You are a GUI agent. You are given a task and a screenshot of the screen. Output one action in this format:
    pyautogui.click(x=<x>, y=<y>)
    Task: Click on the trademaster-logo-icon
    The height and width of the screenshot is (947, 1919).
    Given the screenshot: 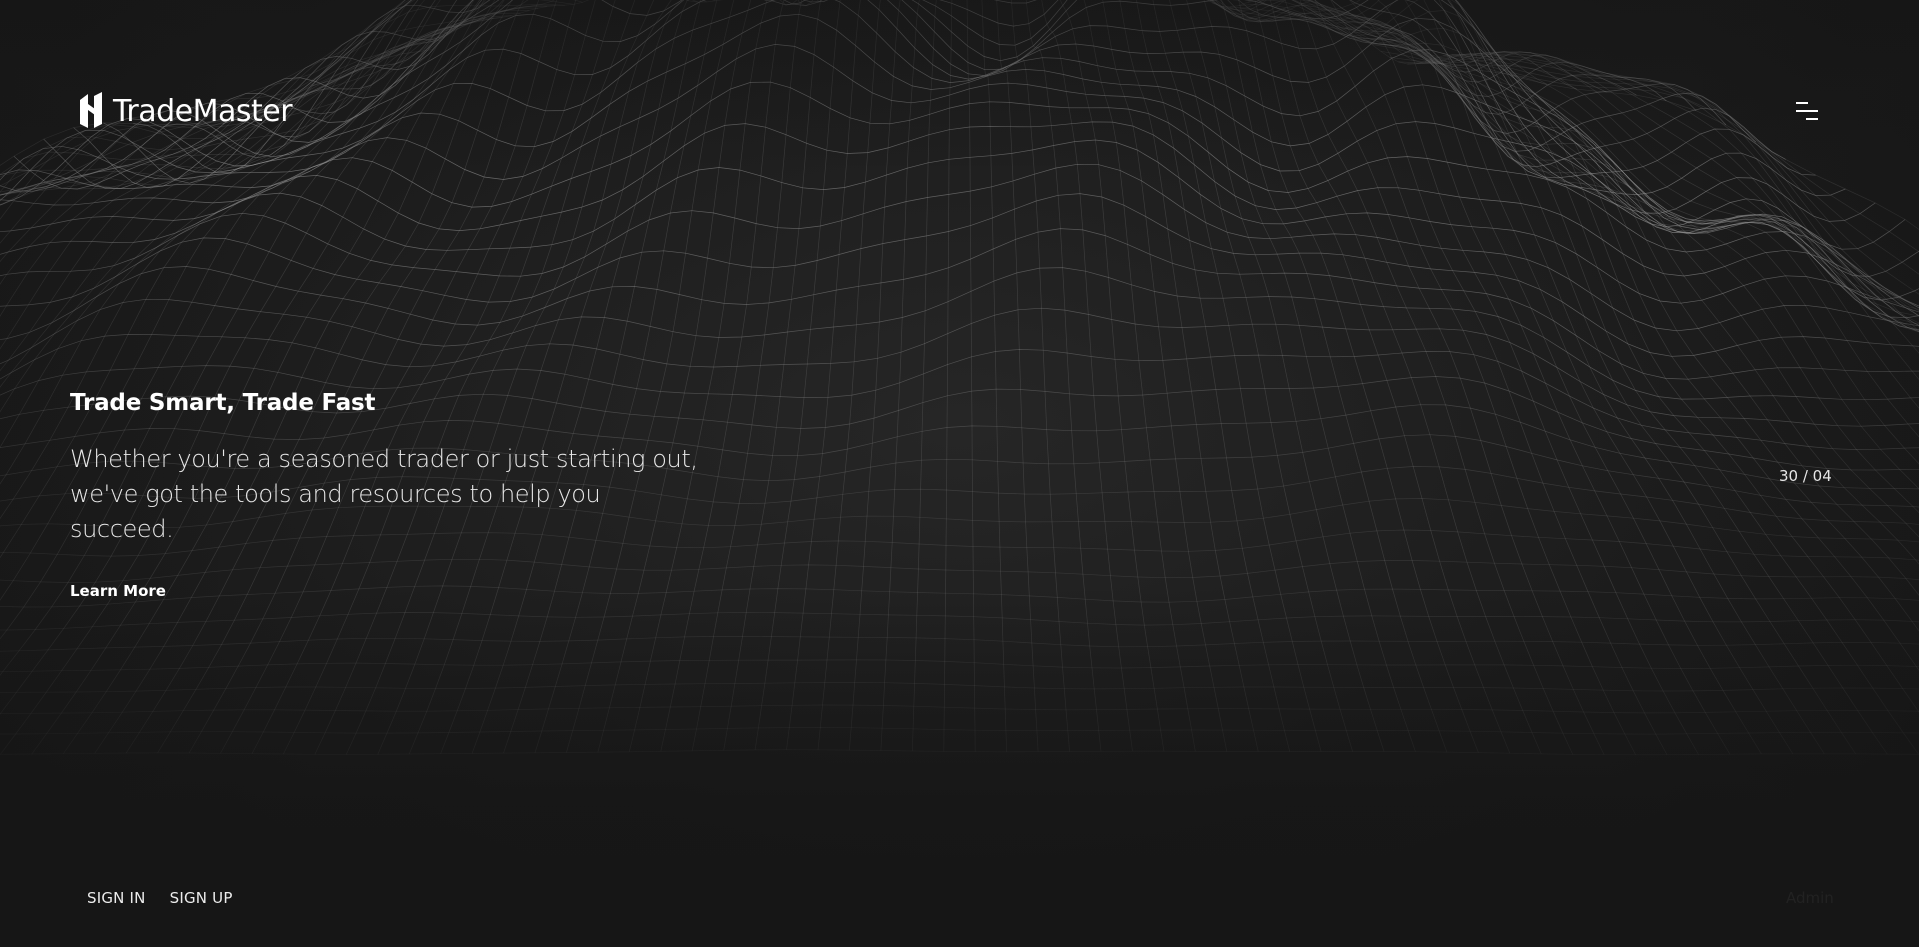 What is the action you would take?
    pyautogui.click(x=91, y=110)
    